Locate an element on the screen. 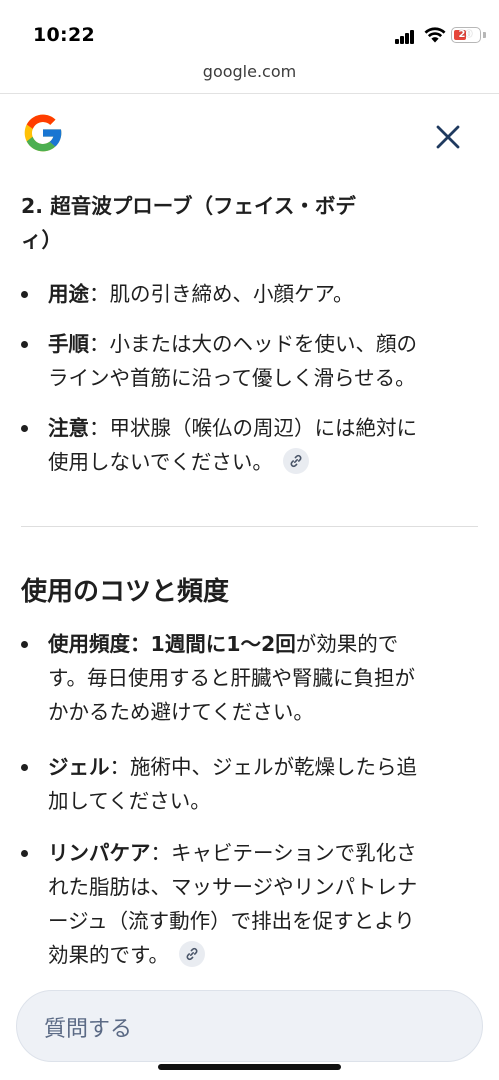 The height and width of the screenshot is (1080, 499). battery-icon: 20 is located at coordinates (466, 35).